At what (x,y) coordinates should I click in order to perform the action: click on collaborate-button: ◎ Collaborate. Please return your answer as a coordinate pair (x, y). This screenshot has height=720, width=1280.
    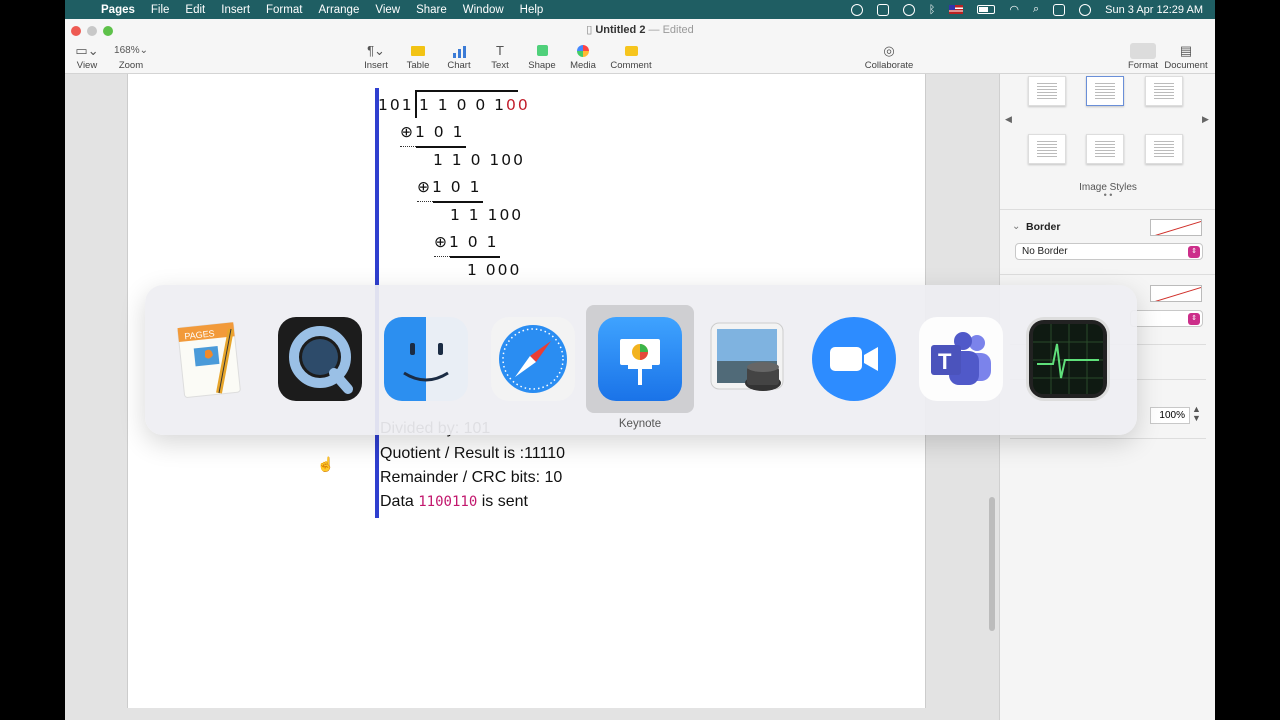
    Looking at the image, I should click on (889, 57).